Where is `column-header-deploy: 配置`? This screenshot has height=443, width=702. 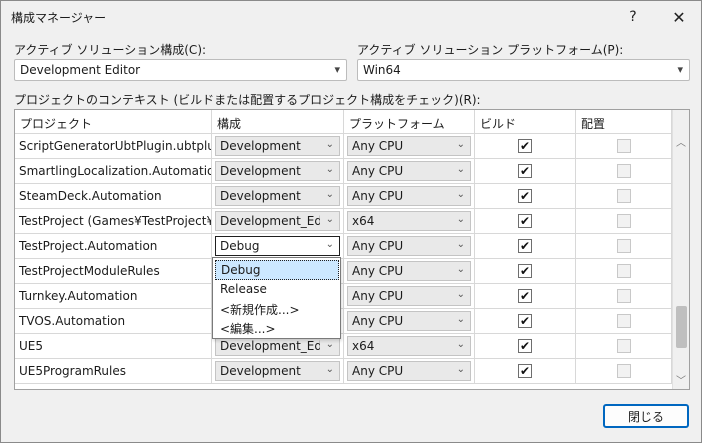 column-header-deploy: 配置 is located at coordinates (624, 122).